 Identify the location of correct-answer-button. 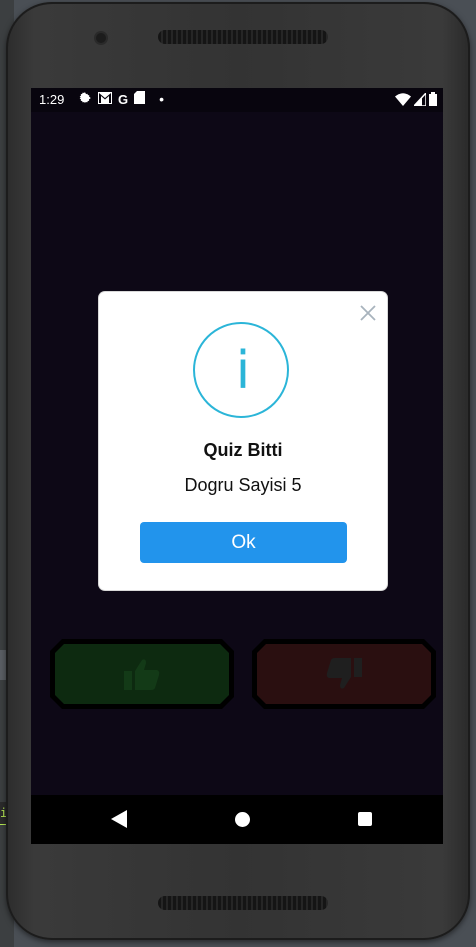
(142, 674).